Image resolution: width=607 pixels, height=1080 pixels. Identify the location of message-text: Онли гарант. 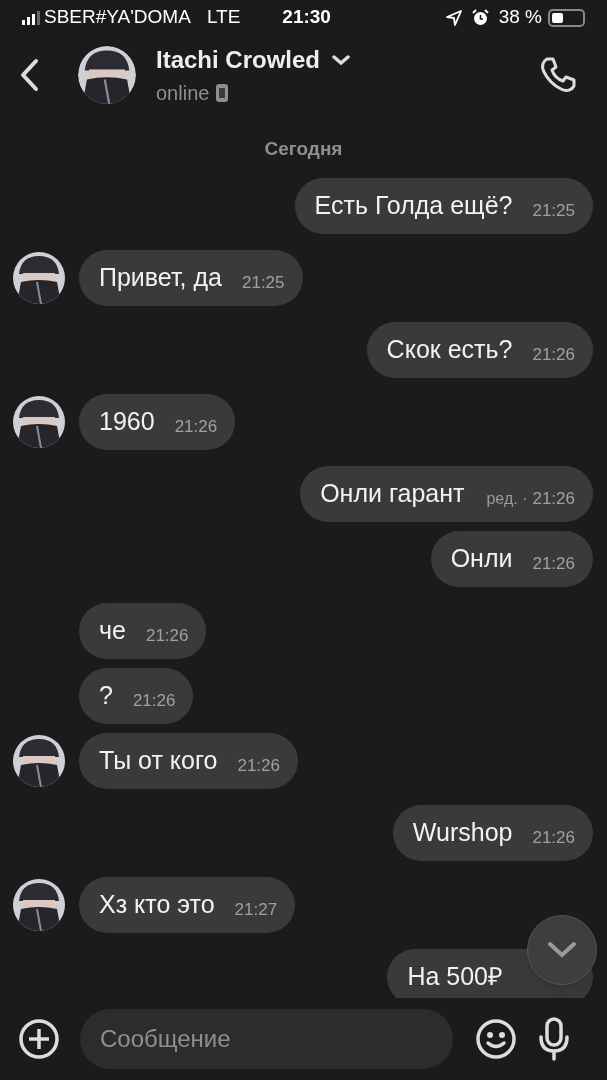
(392, 493).